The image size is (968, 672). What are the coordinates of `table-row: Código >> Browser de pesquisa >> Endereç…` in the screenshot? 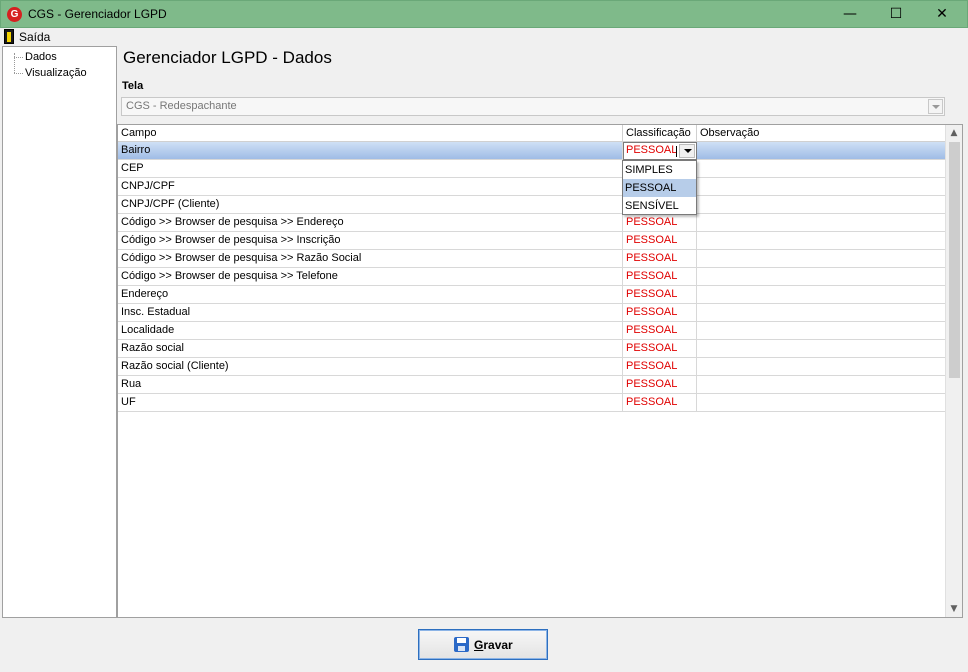 It's located at (532, 223).